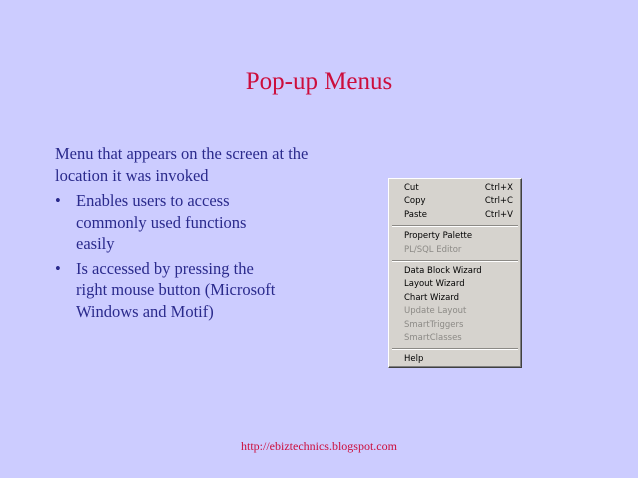  I want to click on menu-item-smart-triggers: SmartTriggers, so click(455, 325).